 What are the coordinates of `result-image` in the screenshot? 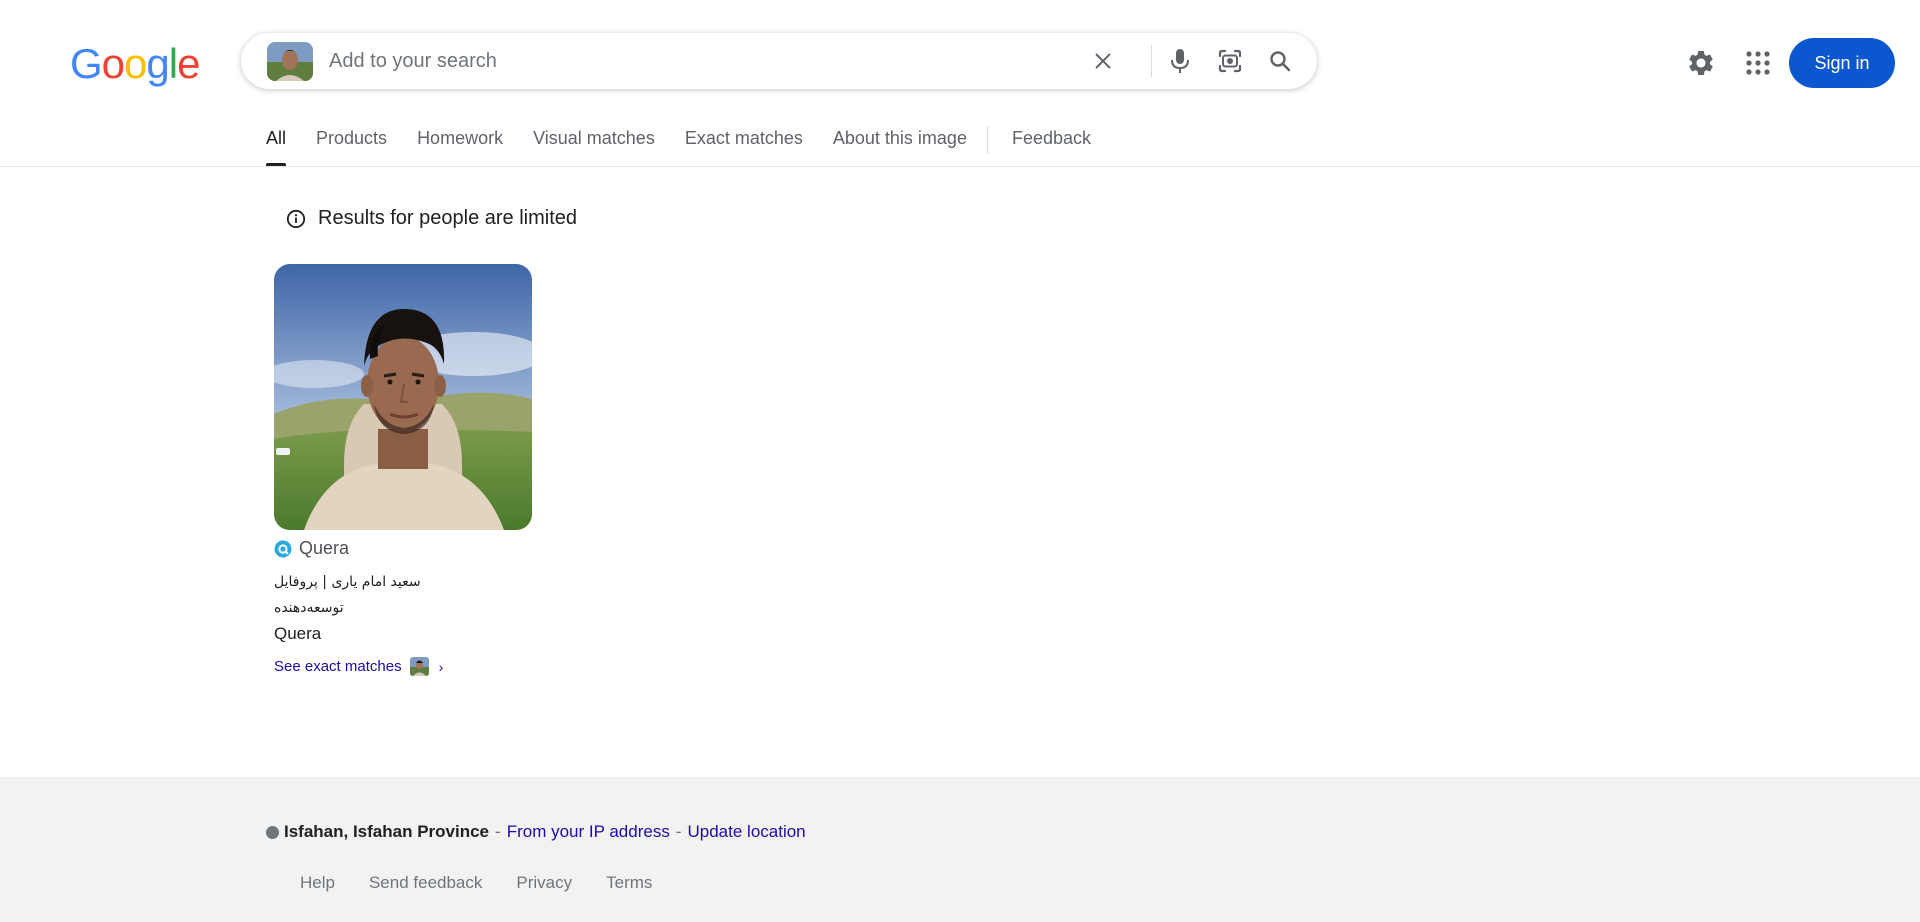 It's located at (403, 397).